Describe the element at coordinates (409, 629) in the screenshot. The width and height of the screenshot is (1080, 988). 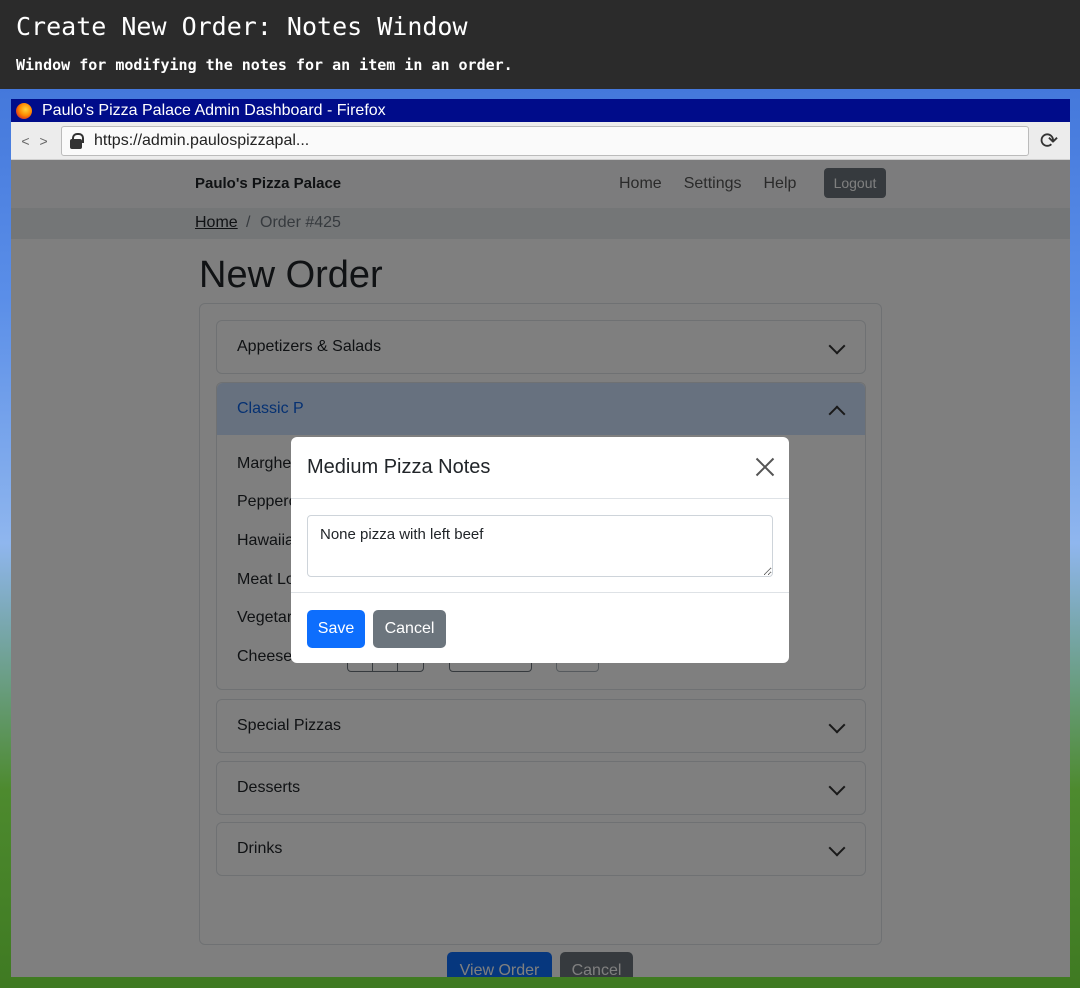
I see `cancel-button: Cancel` at that location.